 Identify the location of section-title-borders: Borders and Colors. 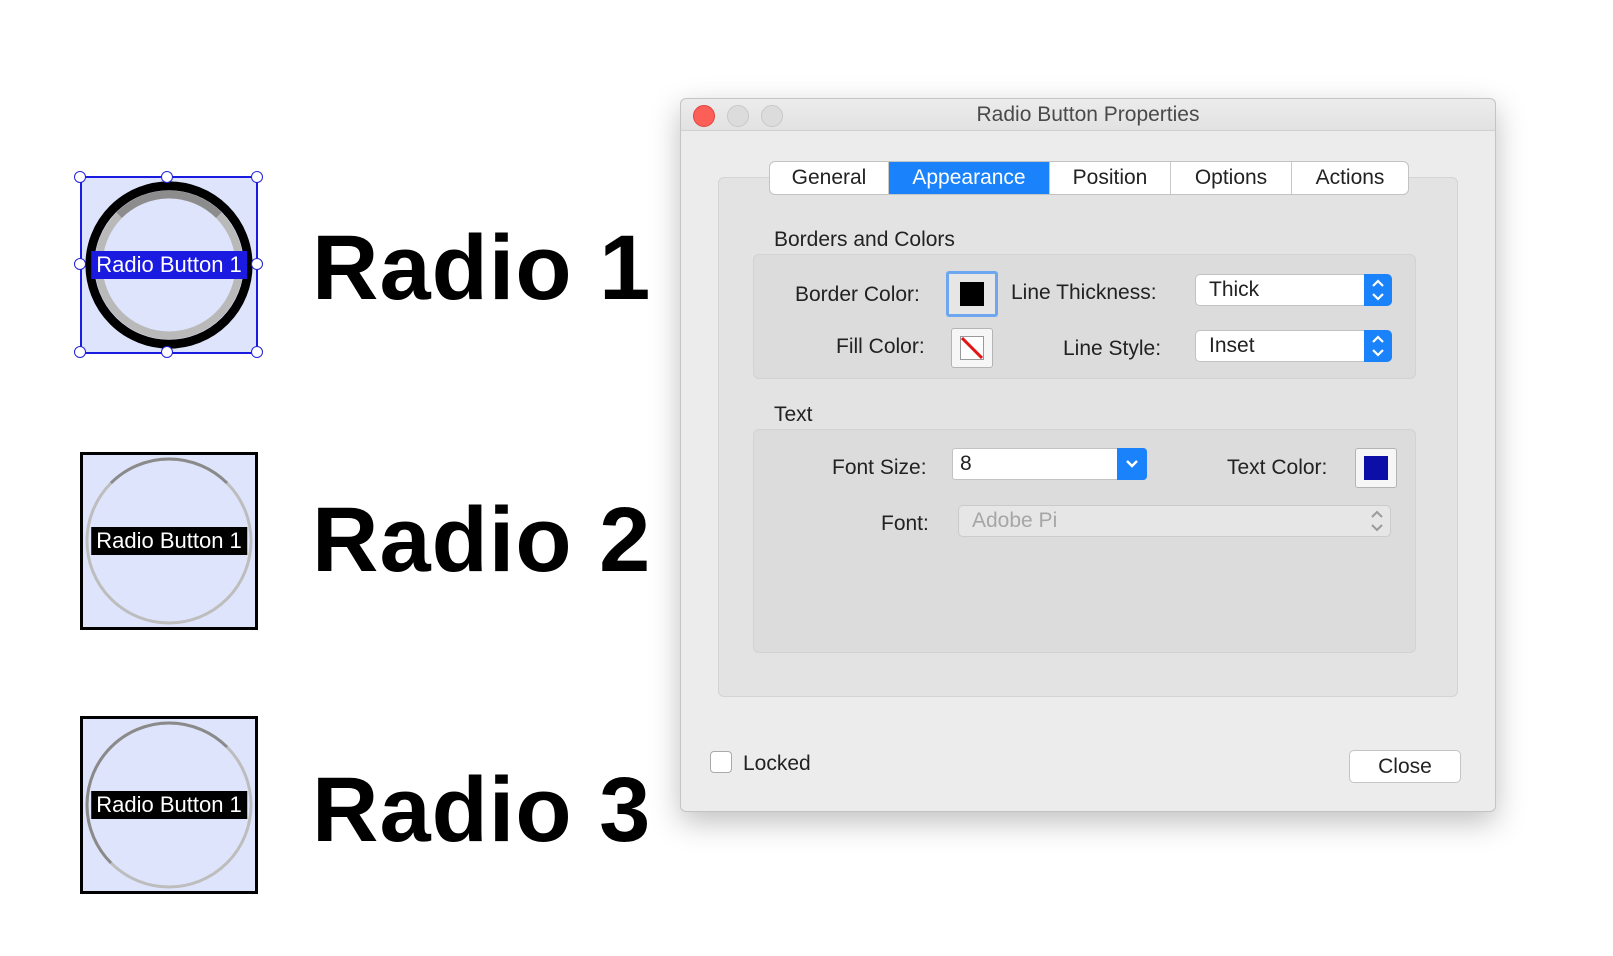
(864, 239).